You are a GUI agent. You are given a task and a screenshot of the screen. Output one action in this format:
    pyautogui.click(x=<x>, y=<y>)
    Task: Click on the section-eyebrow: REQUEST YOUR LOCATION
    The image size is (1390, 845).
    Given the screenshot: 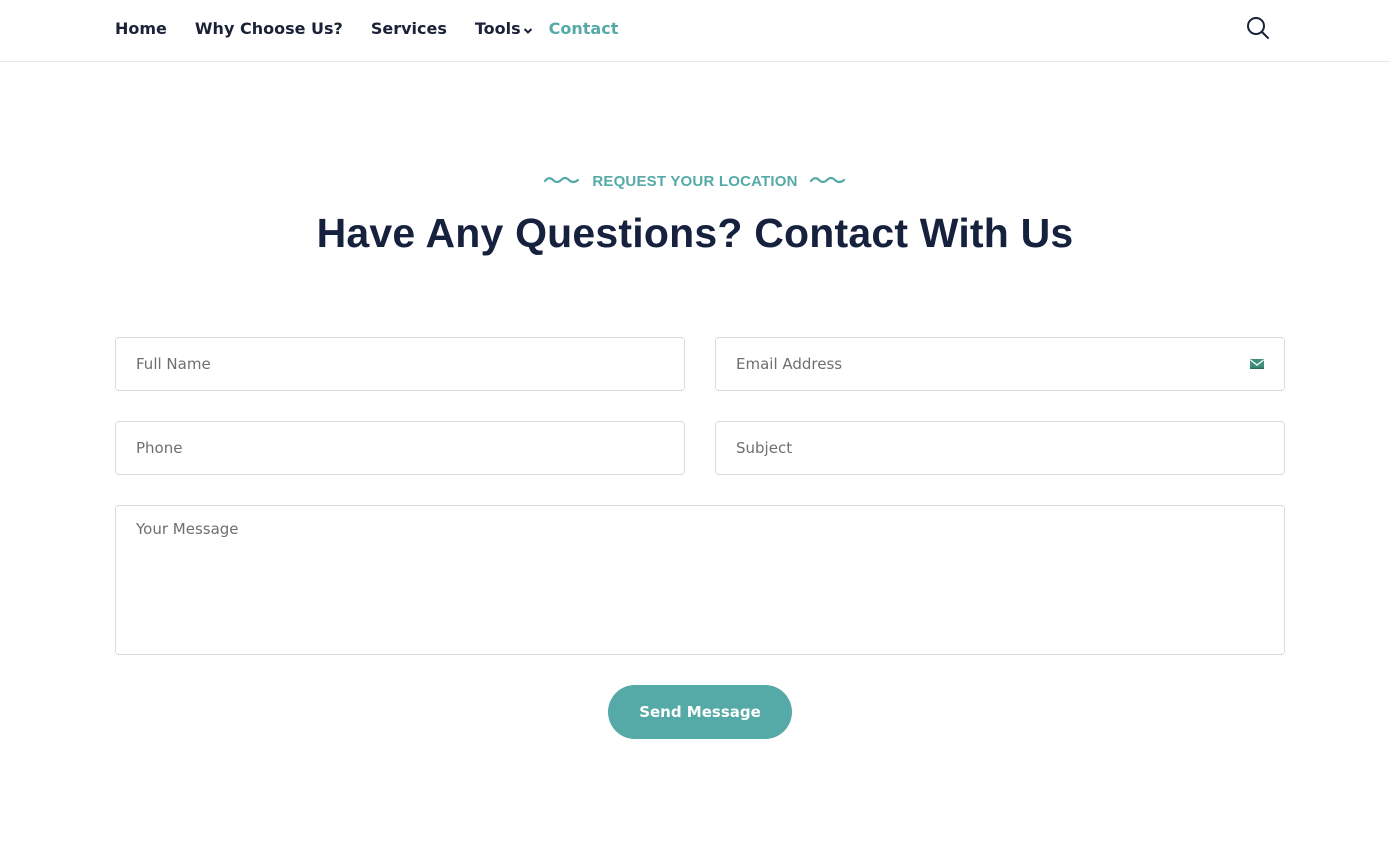 What is the action you would take?
    pyautogui.click(x=695, y=181)
    